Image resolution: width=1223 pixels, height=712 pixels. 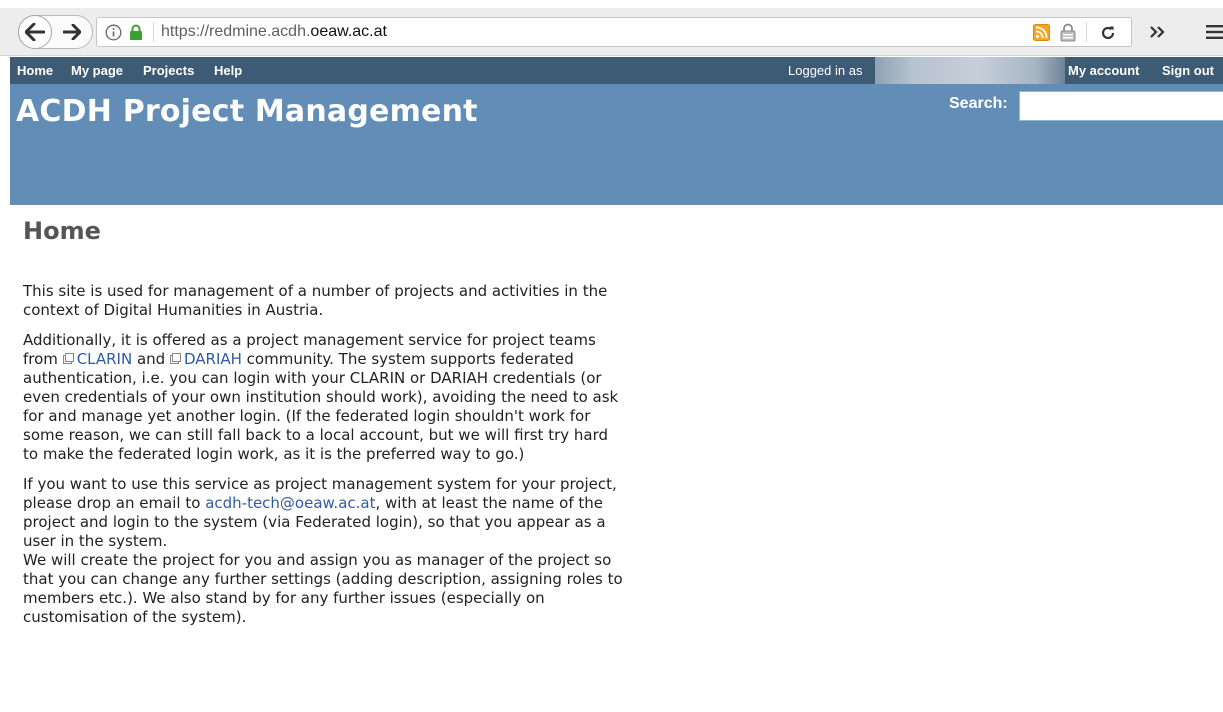 I want to click on service-text-and: and, so click(x=151, y=359).